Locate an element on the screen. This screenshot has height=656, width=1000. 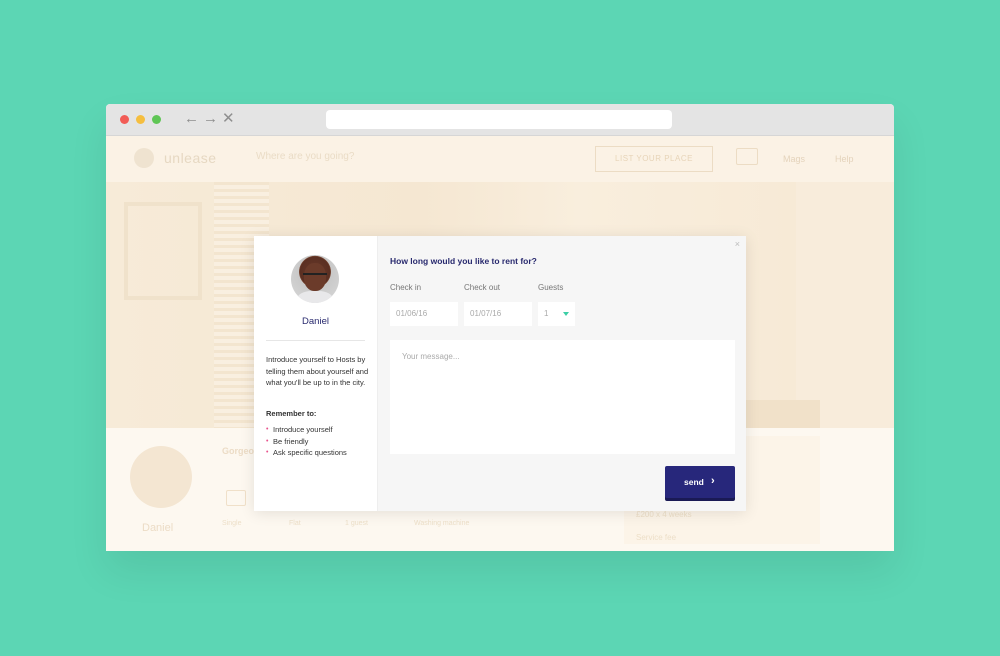
maximize-window-button is located at coordinates (156, 119).